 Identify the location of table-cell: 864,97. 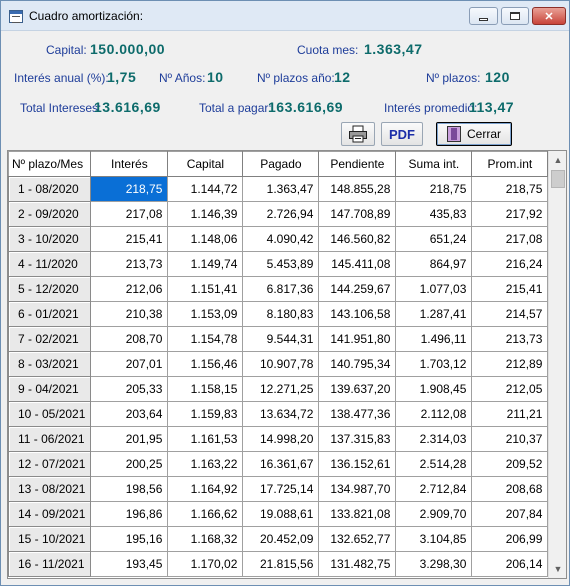
(434, 264).